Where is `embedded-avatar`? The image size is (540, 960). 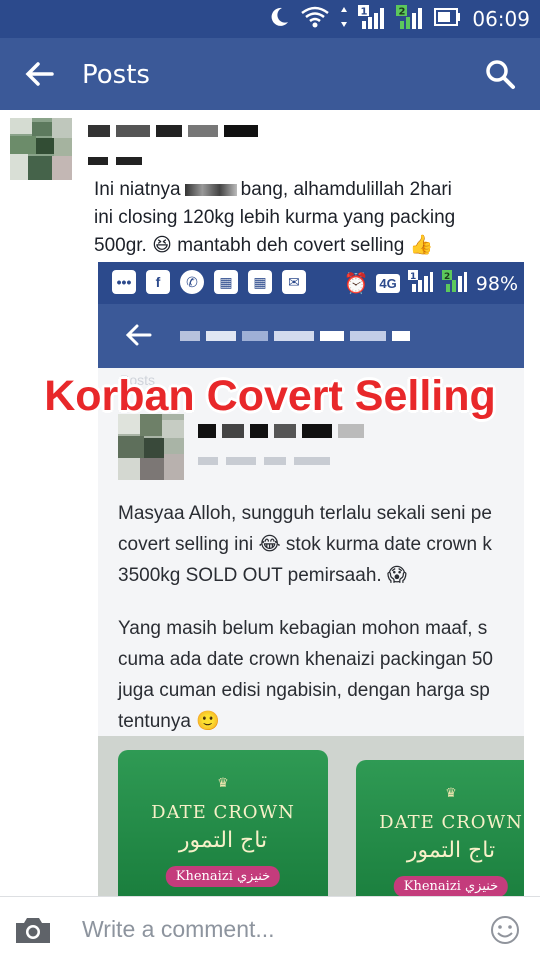
embedded-avatar is located at coordinates (151, 447).